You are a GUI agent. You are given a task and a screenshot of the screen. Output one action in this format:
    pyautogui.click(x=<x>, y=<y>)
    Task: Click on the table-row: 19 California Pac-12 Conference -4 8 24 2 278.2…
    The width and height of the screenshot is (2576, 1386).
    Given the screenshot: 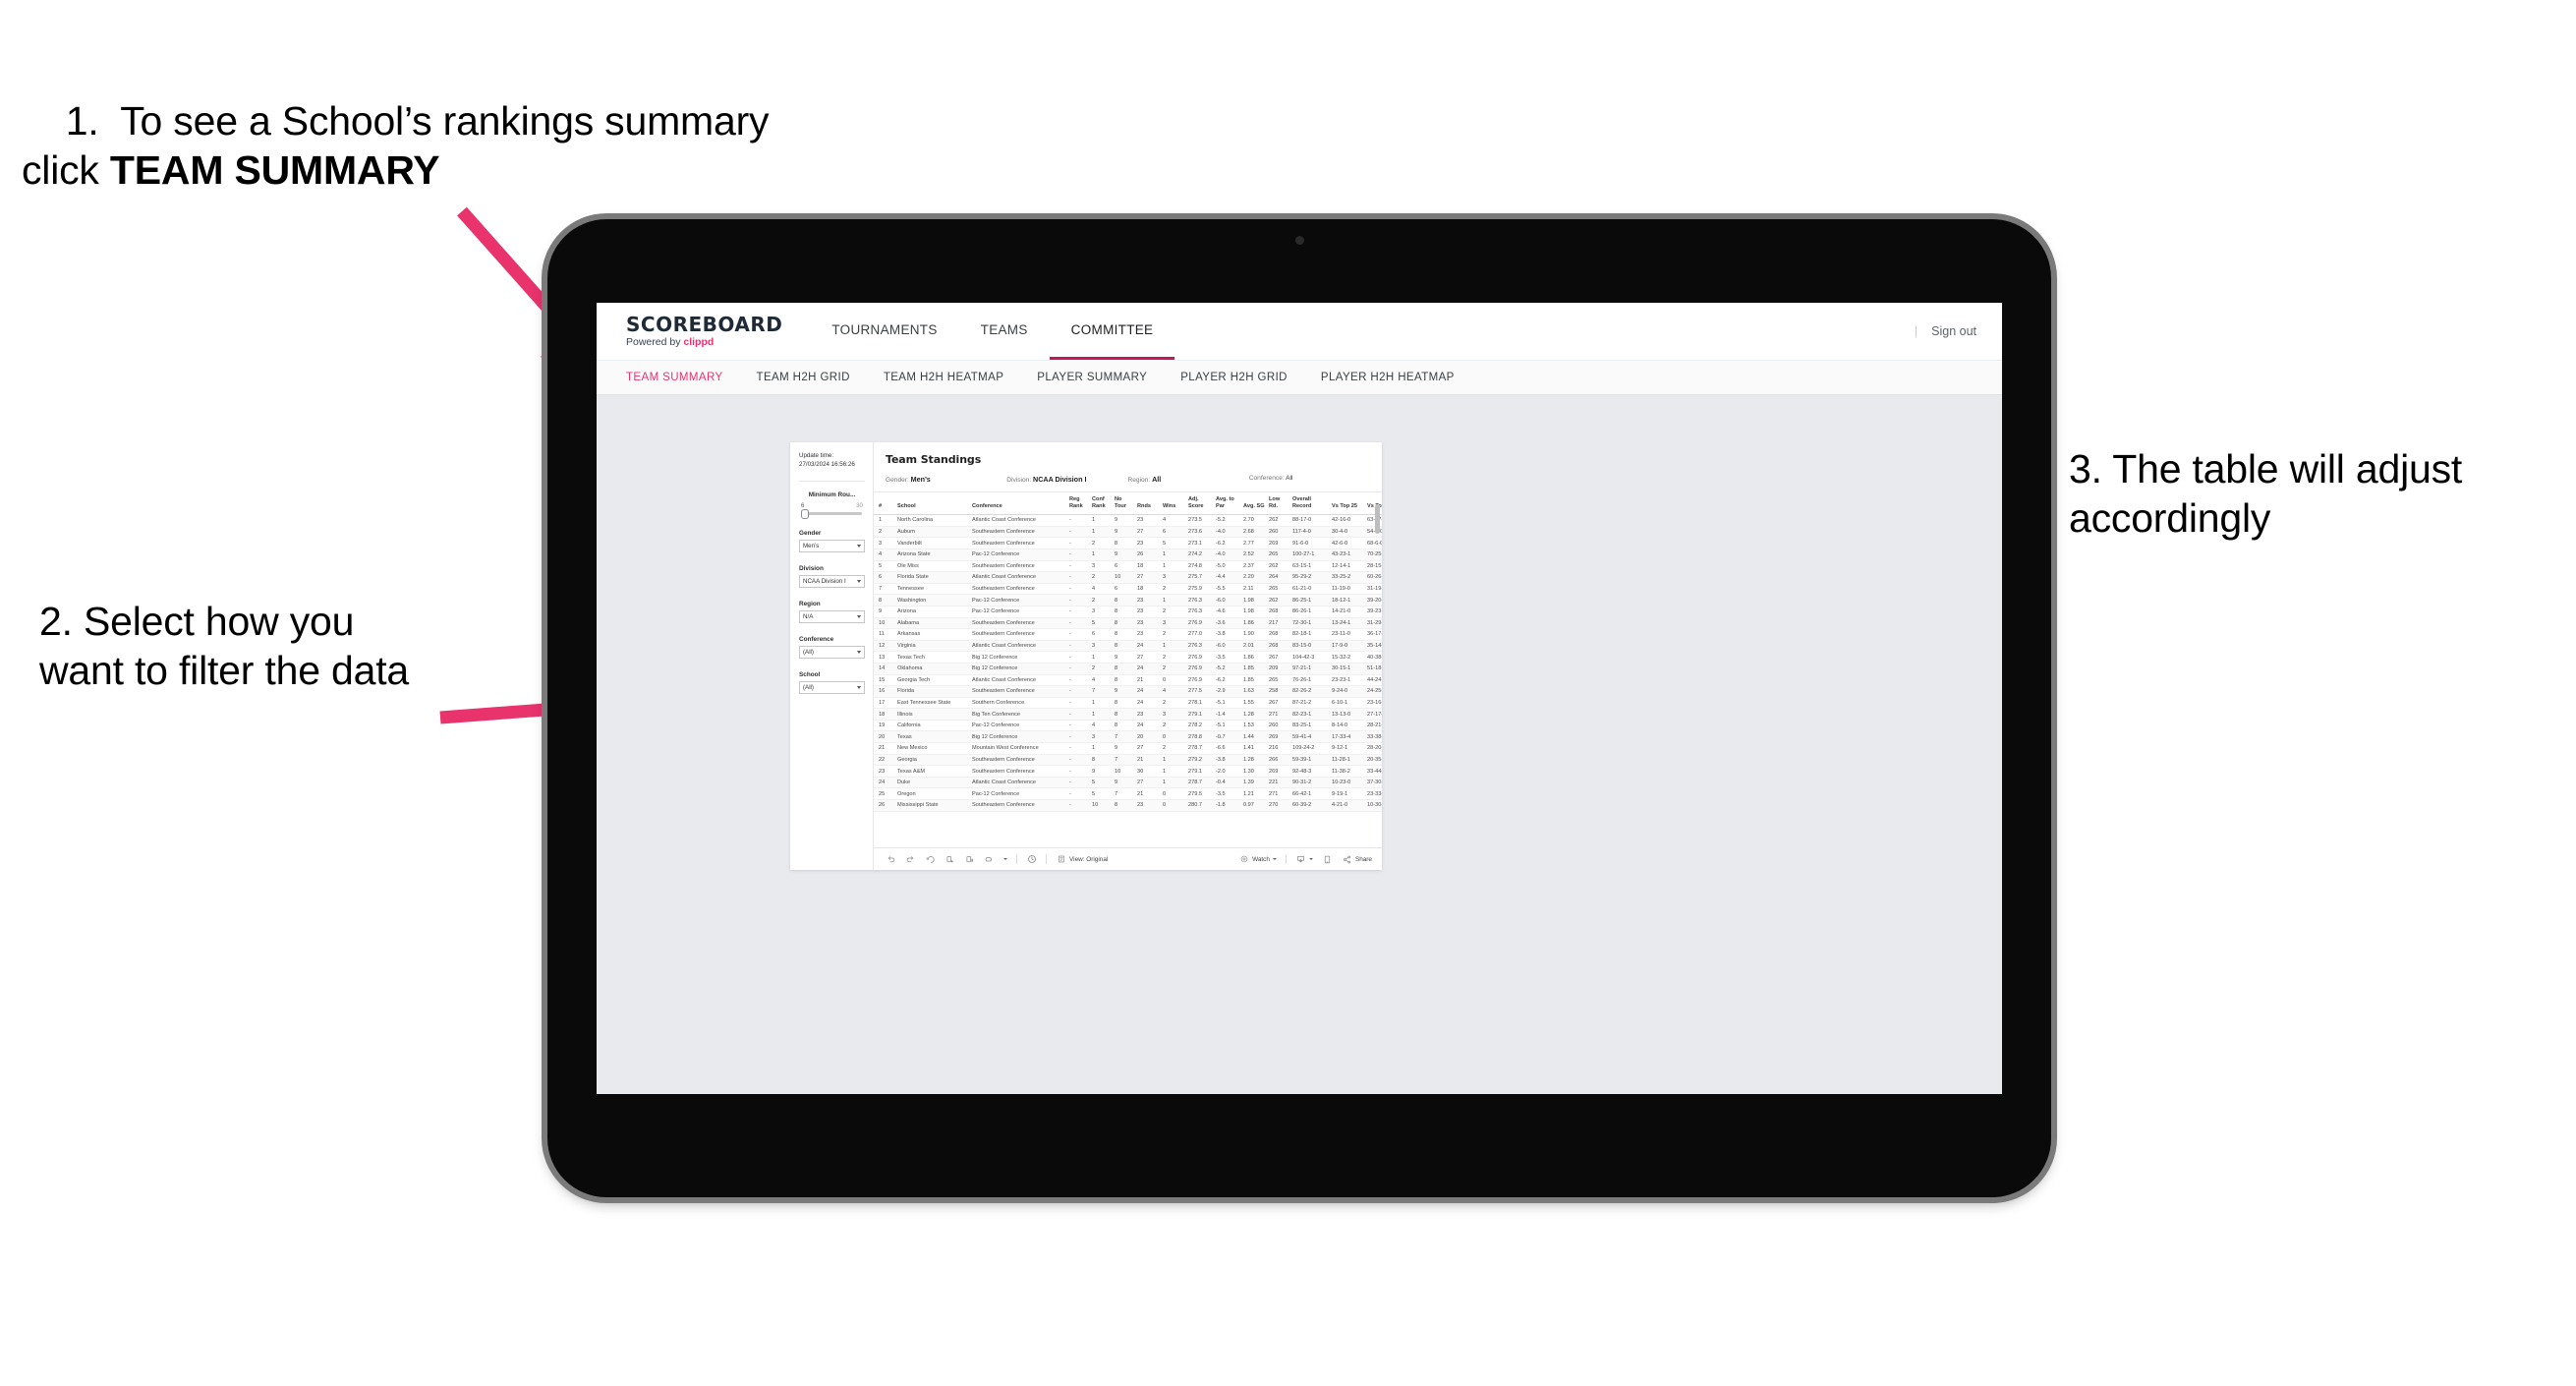 What is the action you would take?
    pyautogui.click(x=1128, y=726)
    